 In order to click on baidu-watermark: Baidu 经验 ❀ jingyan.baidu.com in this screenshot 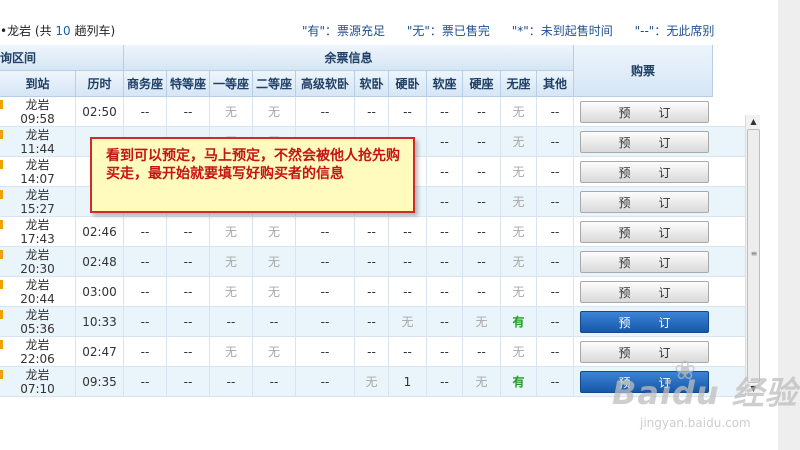, I will do `click(698, 397)`.